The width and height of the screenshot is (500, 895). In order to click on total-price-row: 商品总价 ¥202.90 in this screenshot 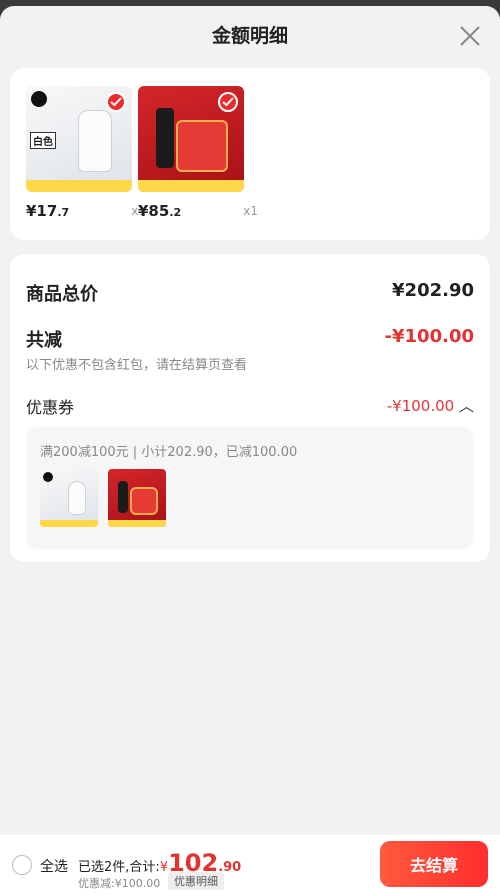, I will do `click(250, 293)`.